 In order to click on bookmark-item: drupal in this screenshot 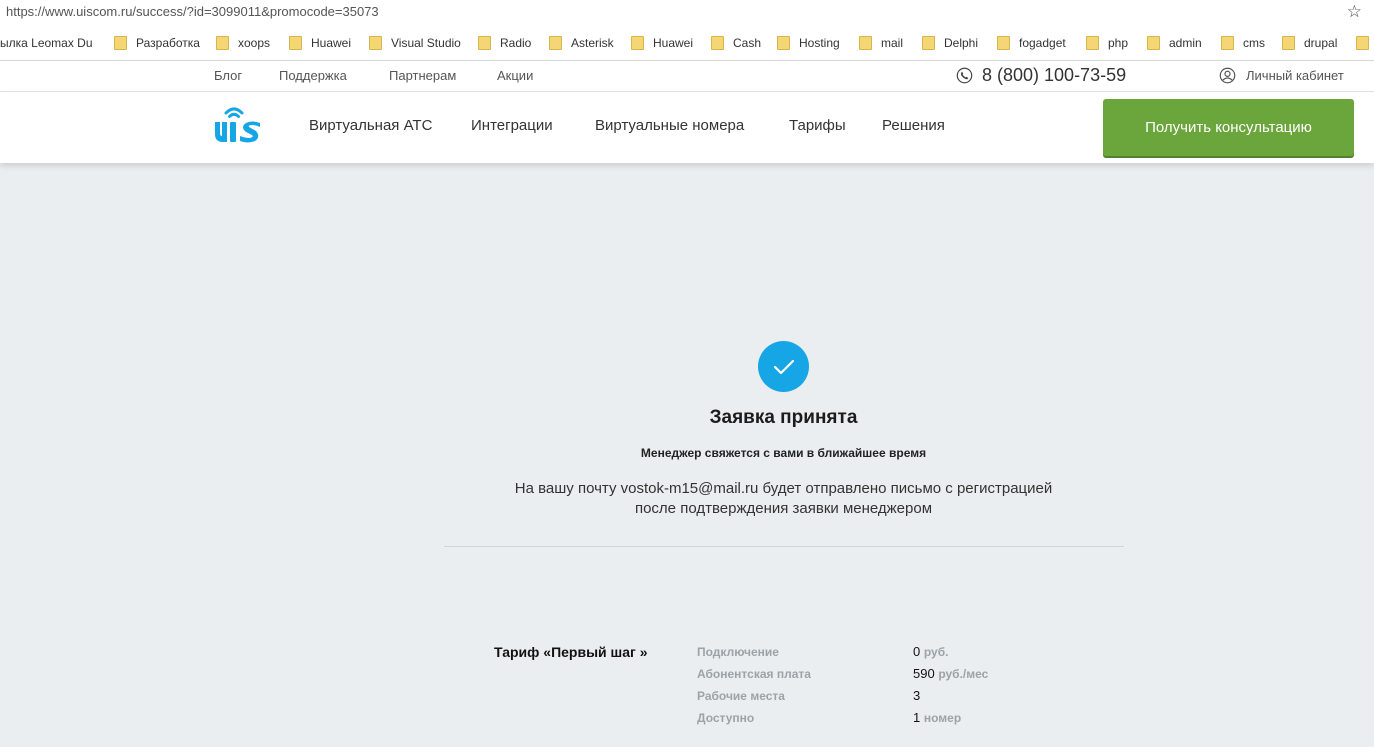, I will do `click(1309, 43)`.